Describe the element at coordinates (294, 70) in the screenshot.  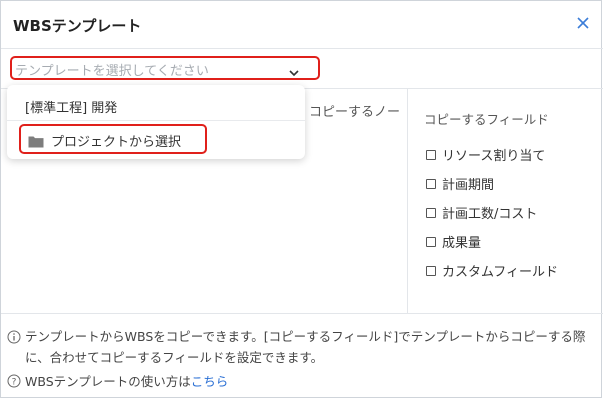
I see `chevron-down-icon` at that location.